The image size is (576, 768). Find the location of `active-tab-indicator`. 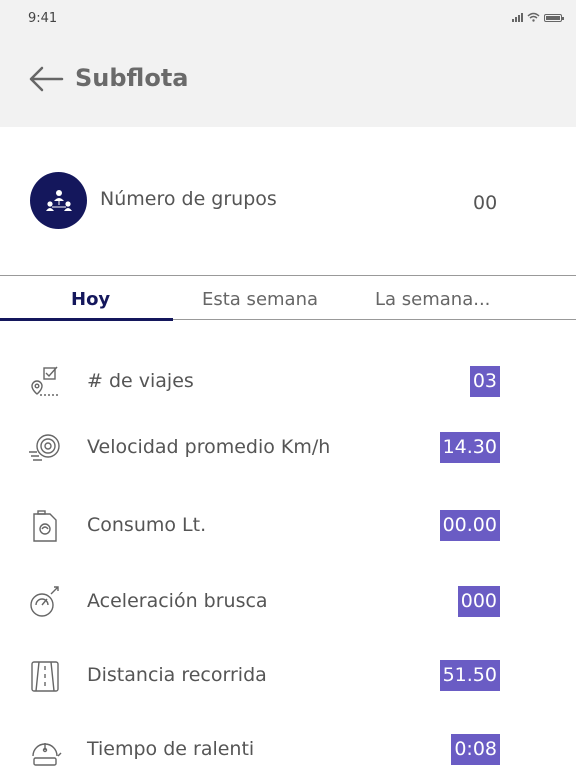

active-tab-indicator is located at coordinates (86, 319).